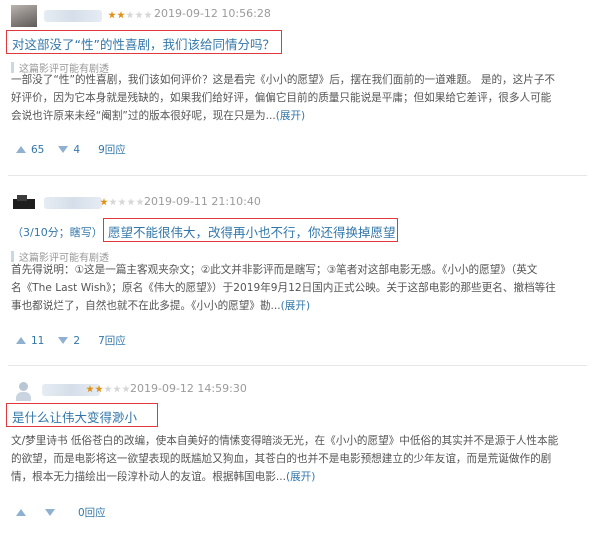 The height and width of the screenshot is (535, 595). What do you see at coordinates (71, 149) in the screenshot?
I see `review-actions: 65 4 9回应` at bounding box center [71, 149].